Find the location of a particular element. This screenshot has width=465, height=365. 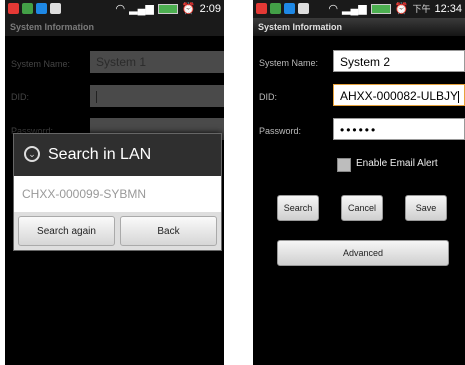

cancel-button: Cancel is located at coordinates (362, 208).